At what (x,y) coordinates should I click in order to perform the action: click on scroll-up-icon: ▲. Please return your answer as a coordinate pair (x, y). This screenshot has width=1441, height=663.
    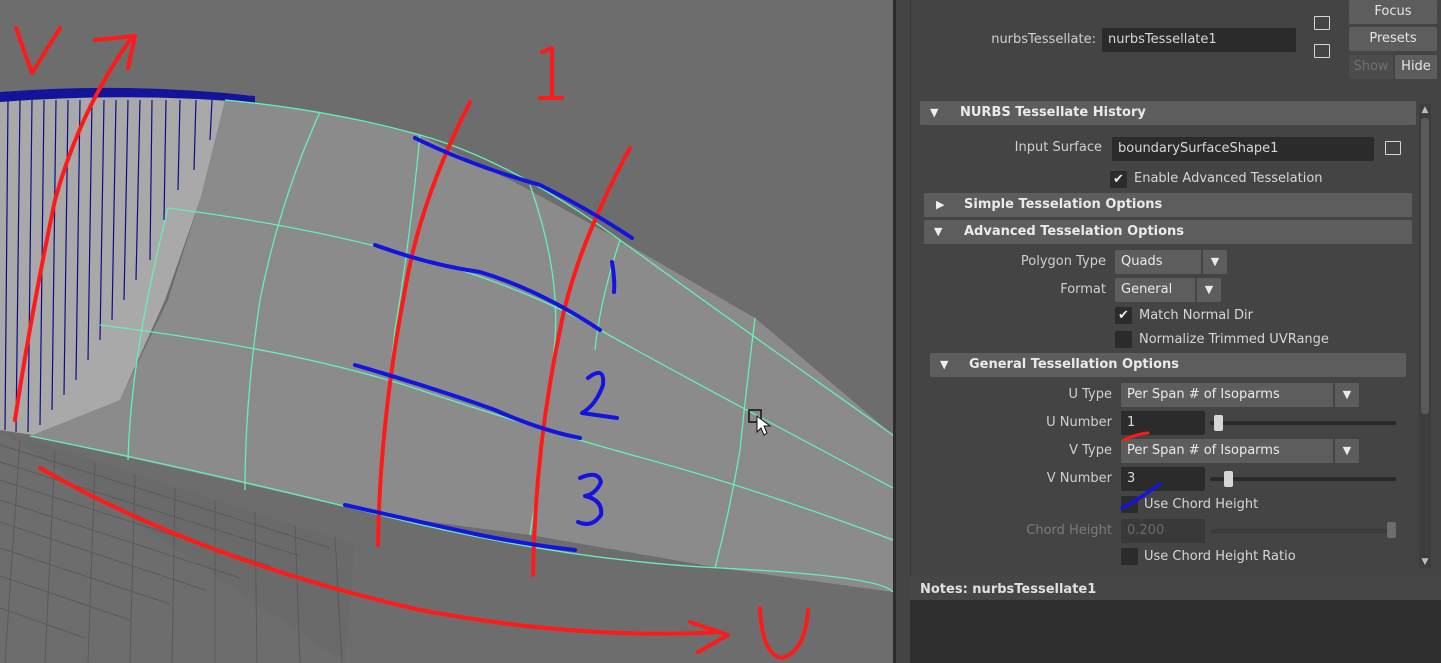
    Looking at the image, I should click on (1425, 110).